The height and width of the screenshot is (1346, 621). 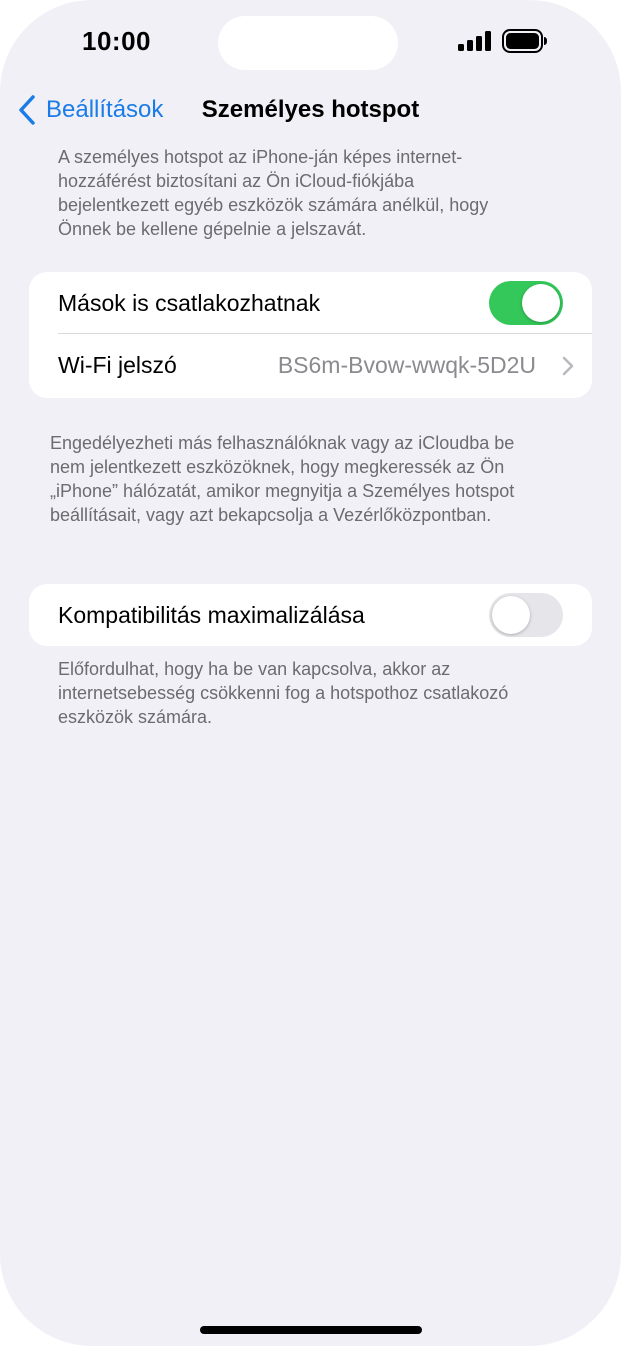 I want to click on wifi-password-row: Wi-Fi jelszó BS6m-Bvow-wwqk-5D2U, so click(x=310, y=365).